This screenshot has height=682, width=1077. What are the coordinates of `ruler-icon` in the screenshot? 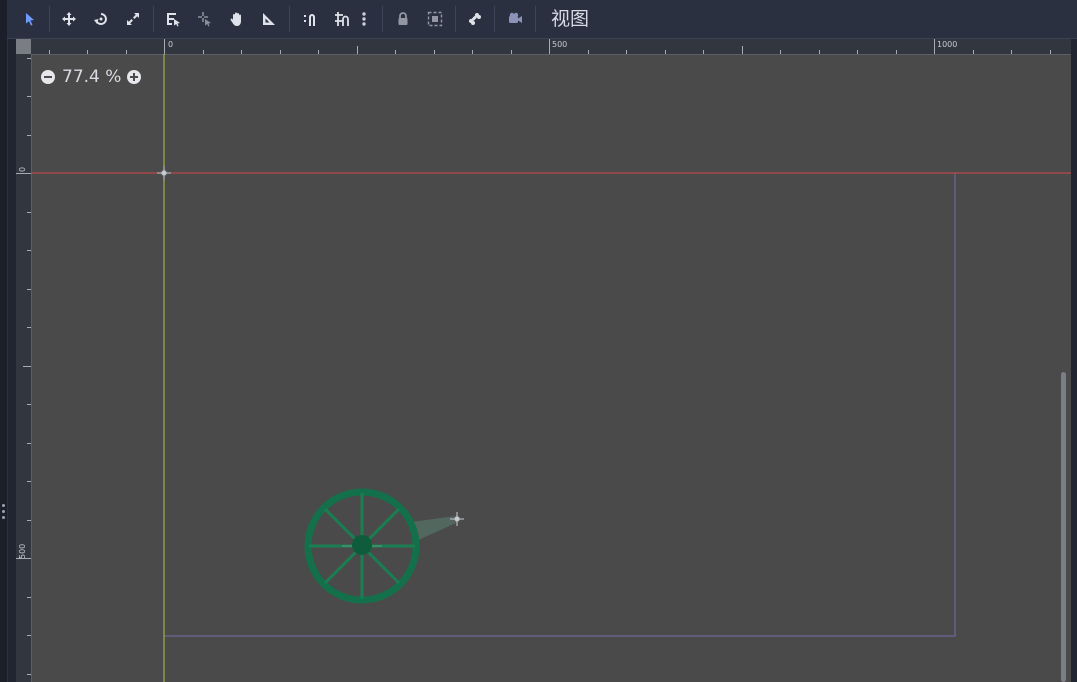 It's located at (269, 19).